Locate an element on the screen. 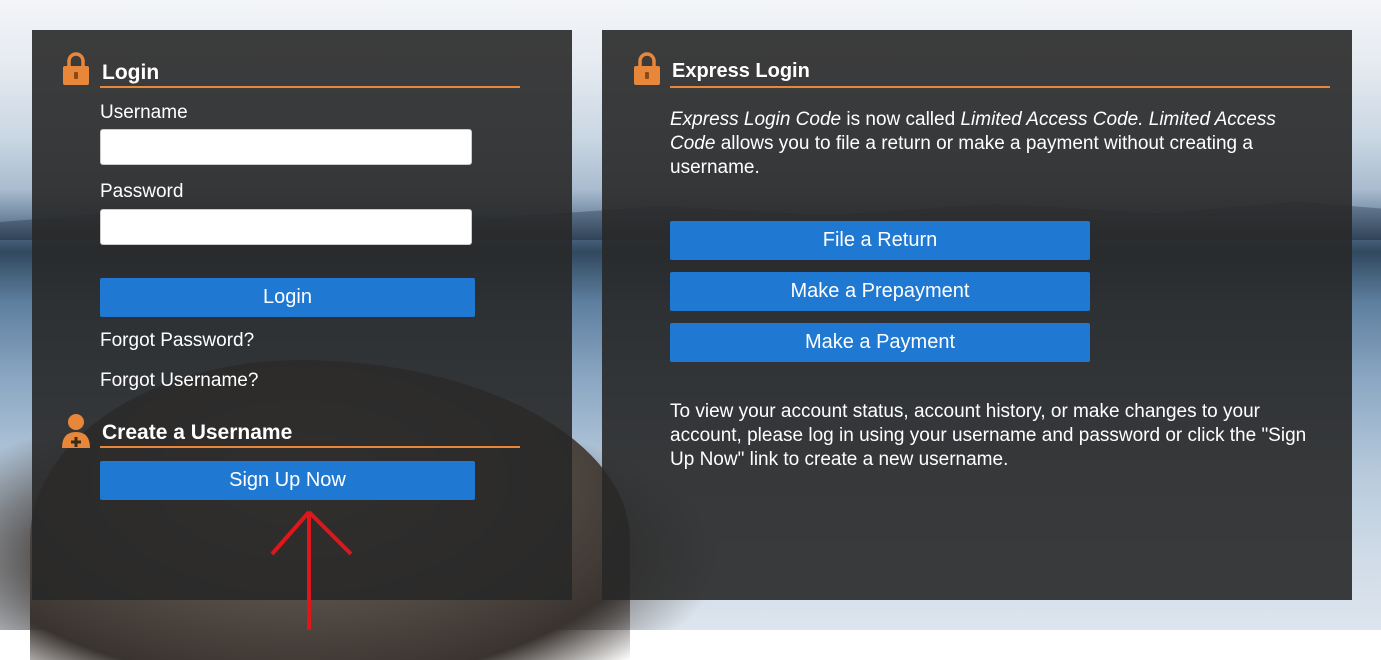 The height and width of the screenshot is (660, 1381). password-input is located at coordinates (286, 227).